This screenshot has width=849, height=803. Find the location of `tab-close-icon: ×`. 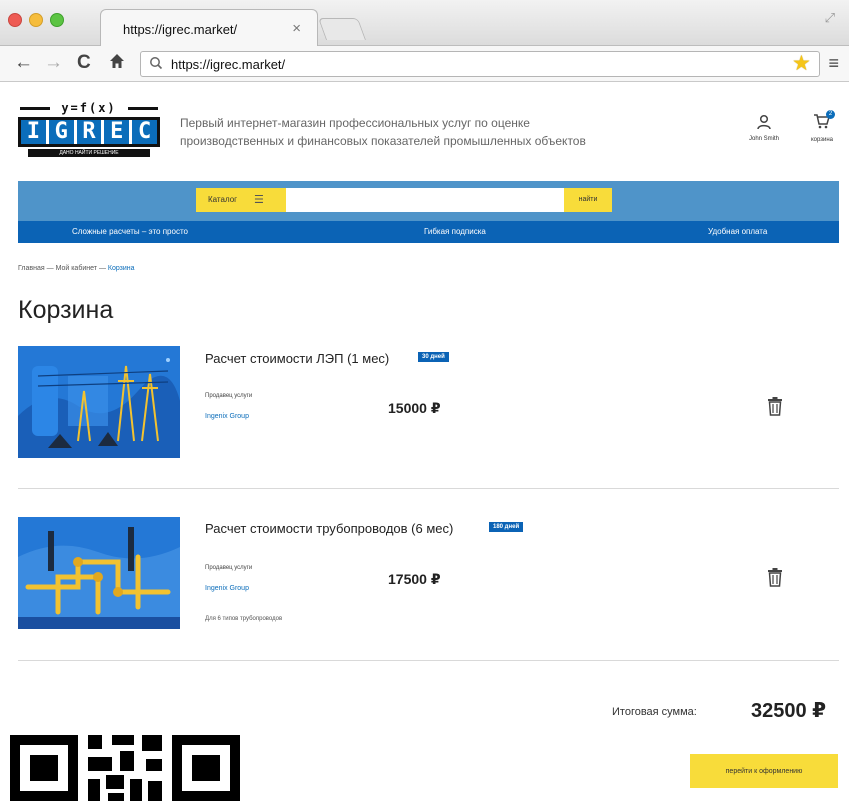

tab-close-icon: × is located at coordinates (296, 28).